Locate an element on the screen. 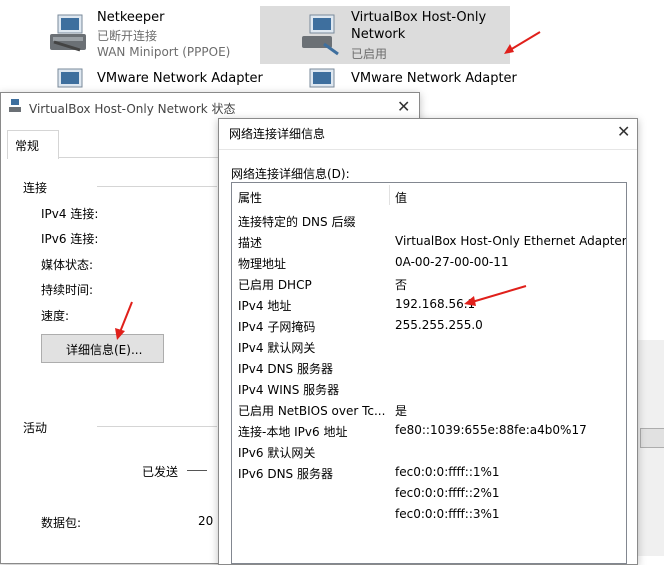 This screenshot has width=664, height=565. table-row: 物理地址 0A-00-27-00-00-11 is located at coordinates (429, 262).